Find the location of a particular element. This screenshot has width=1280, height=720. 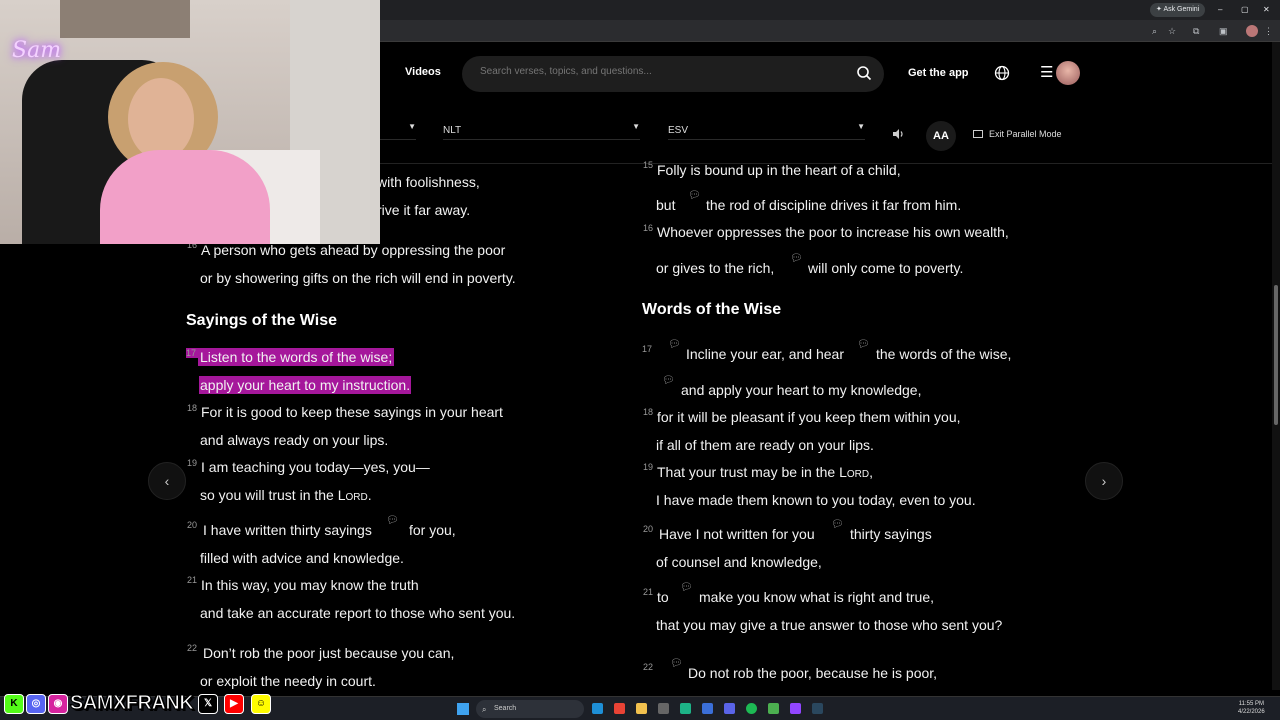

parallel-mode-icon is located at coordinates (978, 134).